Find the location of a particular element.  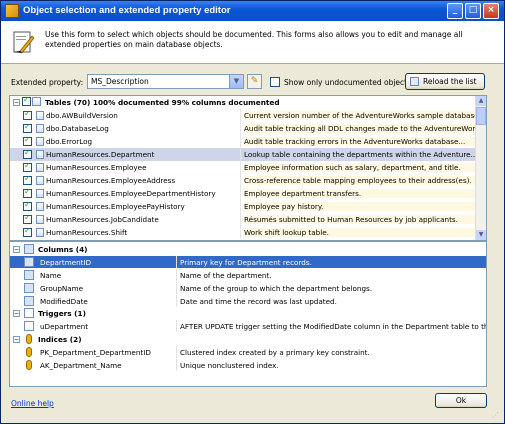

resize-grip-icon: ⋰ is located at coordinates (497, 416).